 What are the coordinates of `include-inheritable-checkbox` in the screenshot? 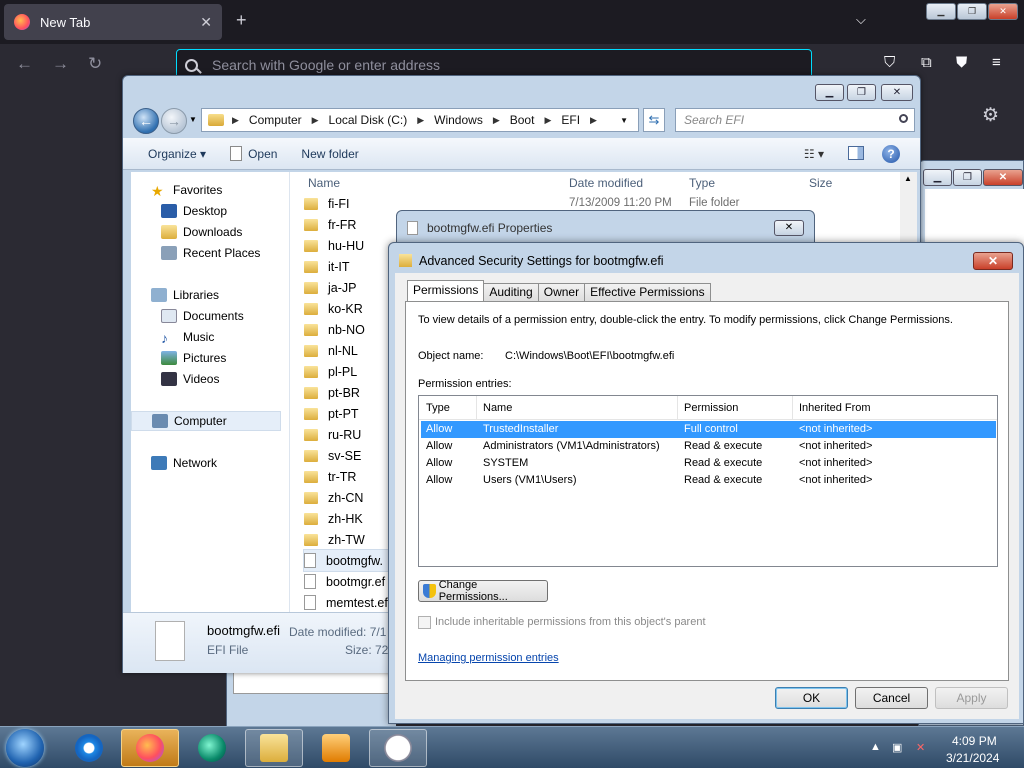 It's located at (424, 622).